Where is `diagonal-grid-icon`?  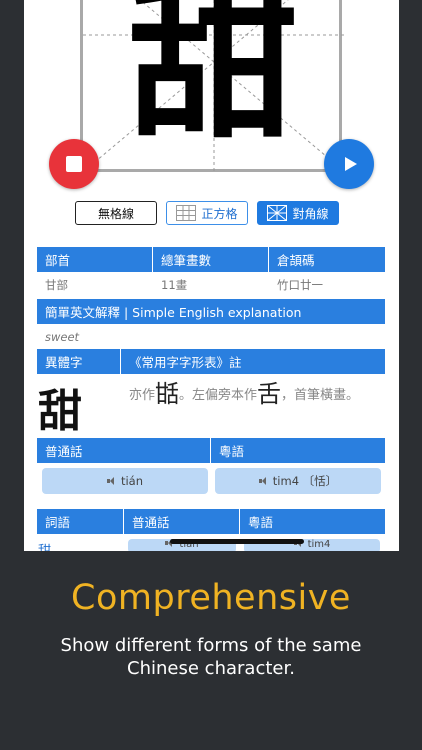
diagonal-grid-icon is located at coordinates (277, 213).